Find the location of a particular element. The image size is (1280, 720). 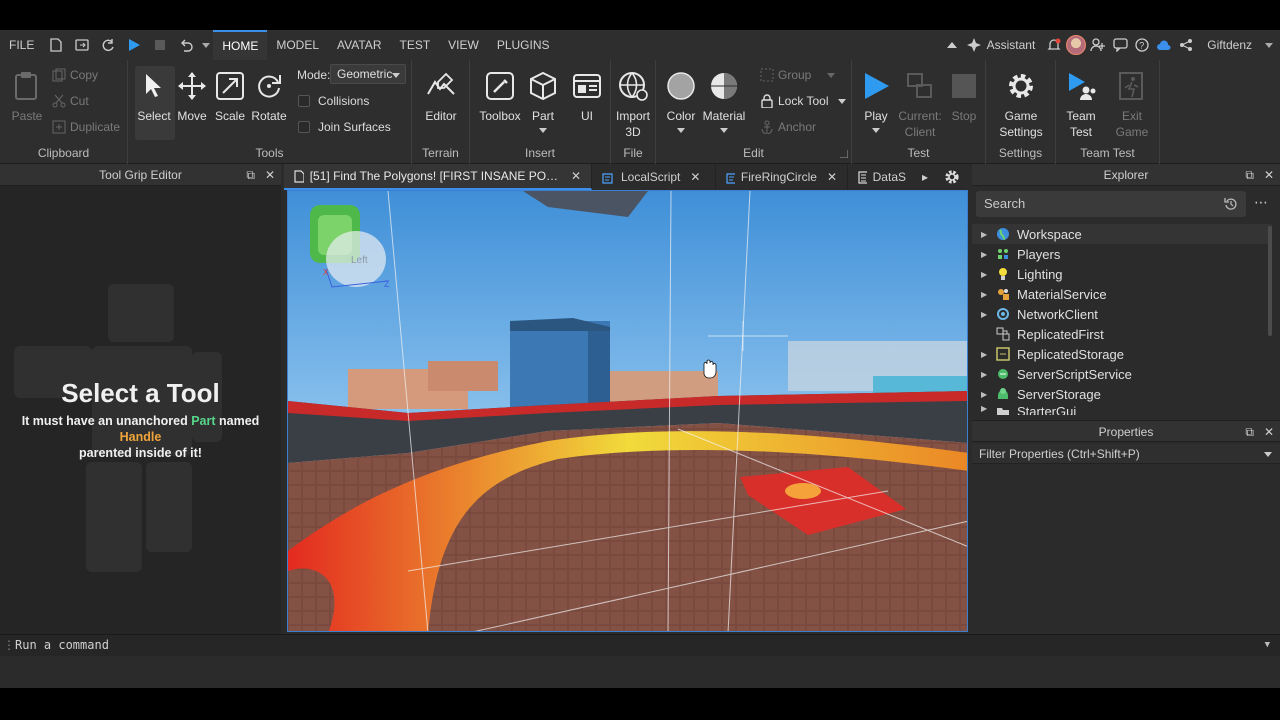

help-icon: ? is located at coordinates (1142, 45).